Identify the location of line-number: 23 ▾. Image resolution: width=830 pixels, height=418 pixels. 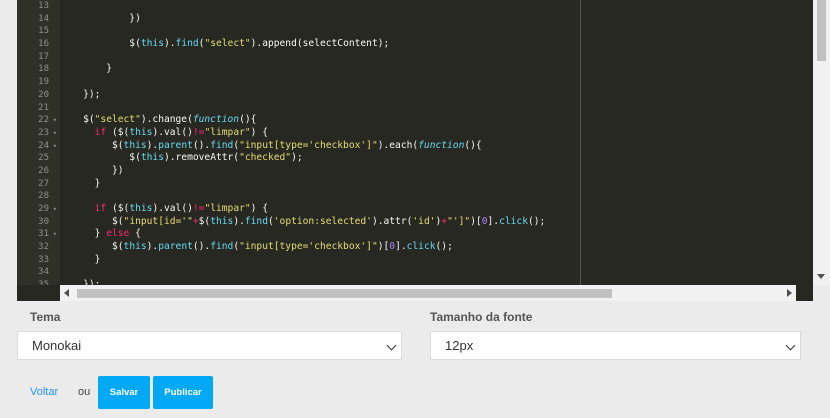
(38, 133).